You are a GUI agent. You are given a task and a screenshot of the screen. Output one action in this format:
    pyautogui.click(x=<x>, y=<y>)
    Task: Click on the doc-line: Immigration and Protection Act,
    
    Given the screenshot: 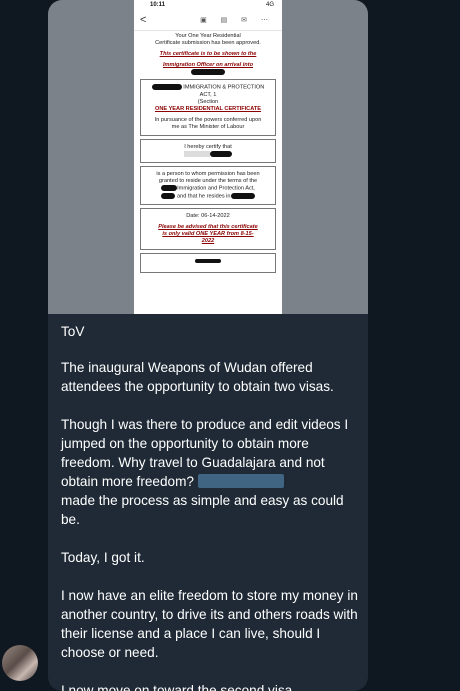 What is the action you would take?
    pyautogui.click(x=216, y=188)
    